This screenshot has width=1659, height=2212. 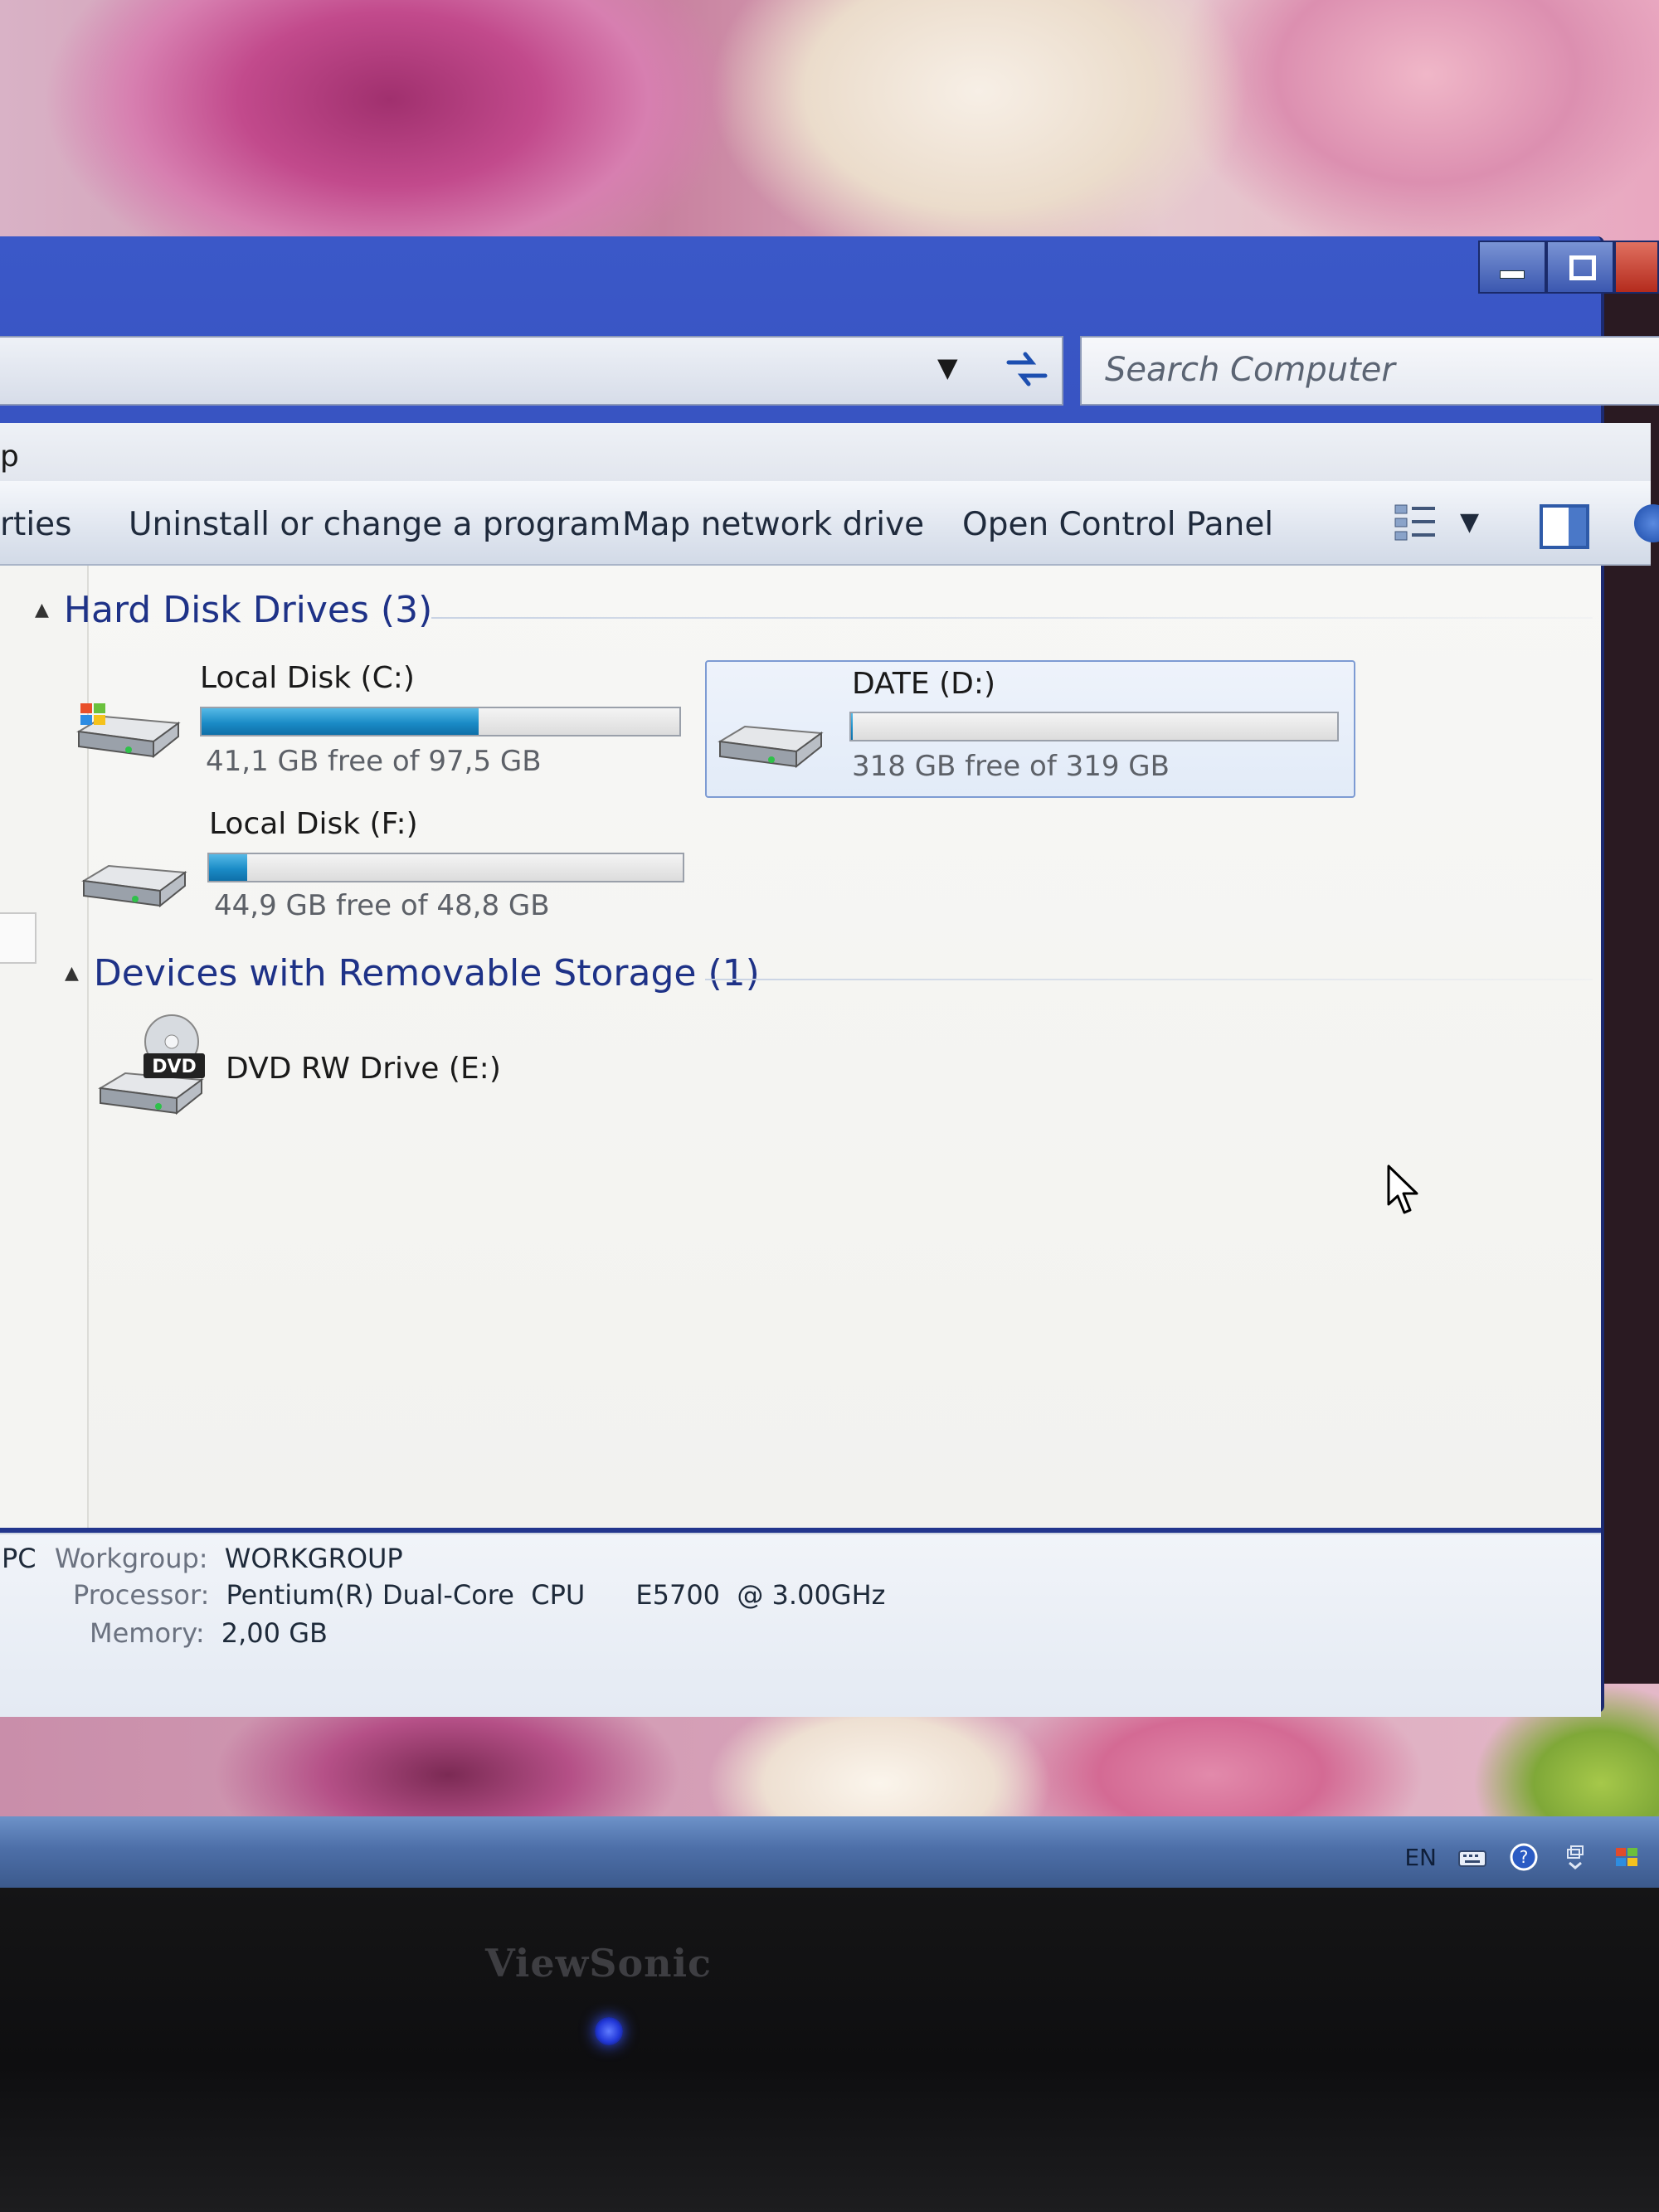 What do you see at coordinates (1403, 1190) in the screenshot?
I see `mouse-cursor-icon` at bounding box center [1403, 1190].